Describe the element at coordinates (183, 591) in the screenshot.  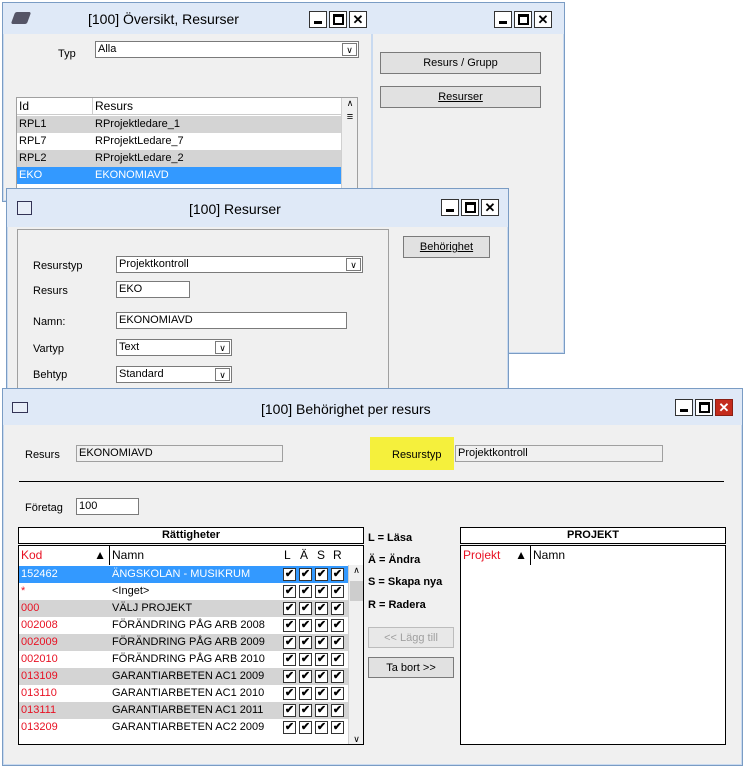
I see `table-row: * <Inget> ✔ ✔ ✔ ✔` at that location.